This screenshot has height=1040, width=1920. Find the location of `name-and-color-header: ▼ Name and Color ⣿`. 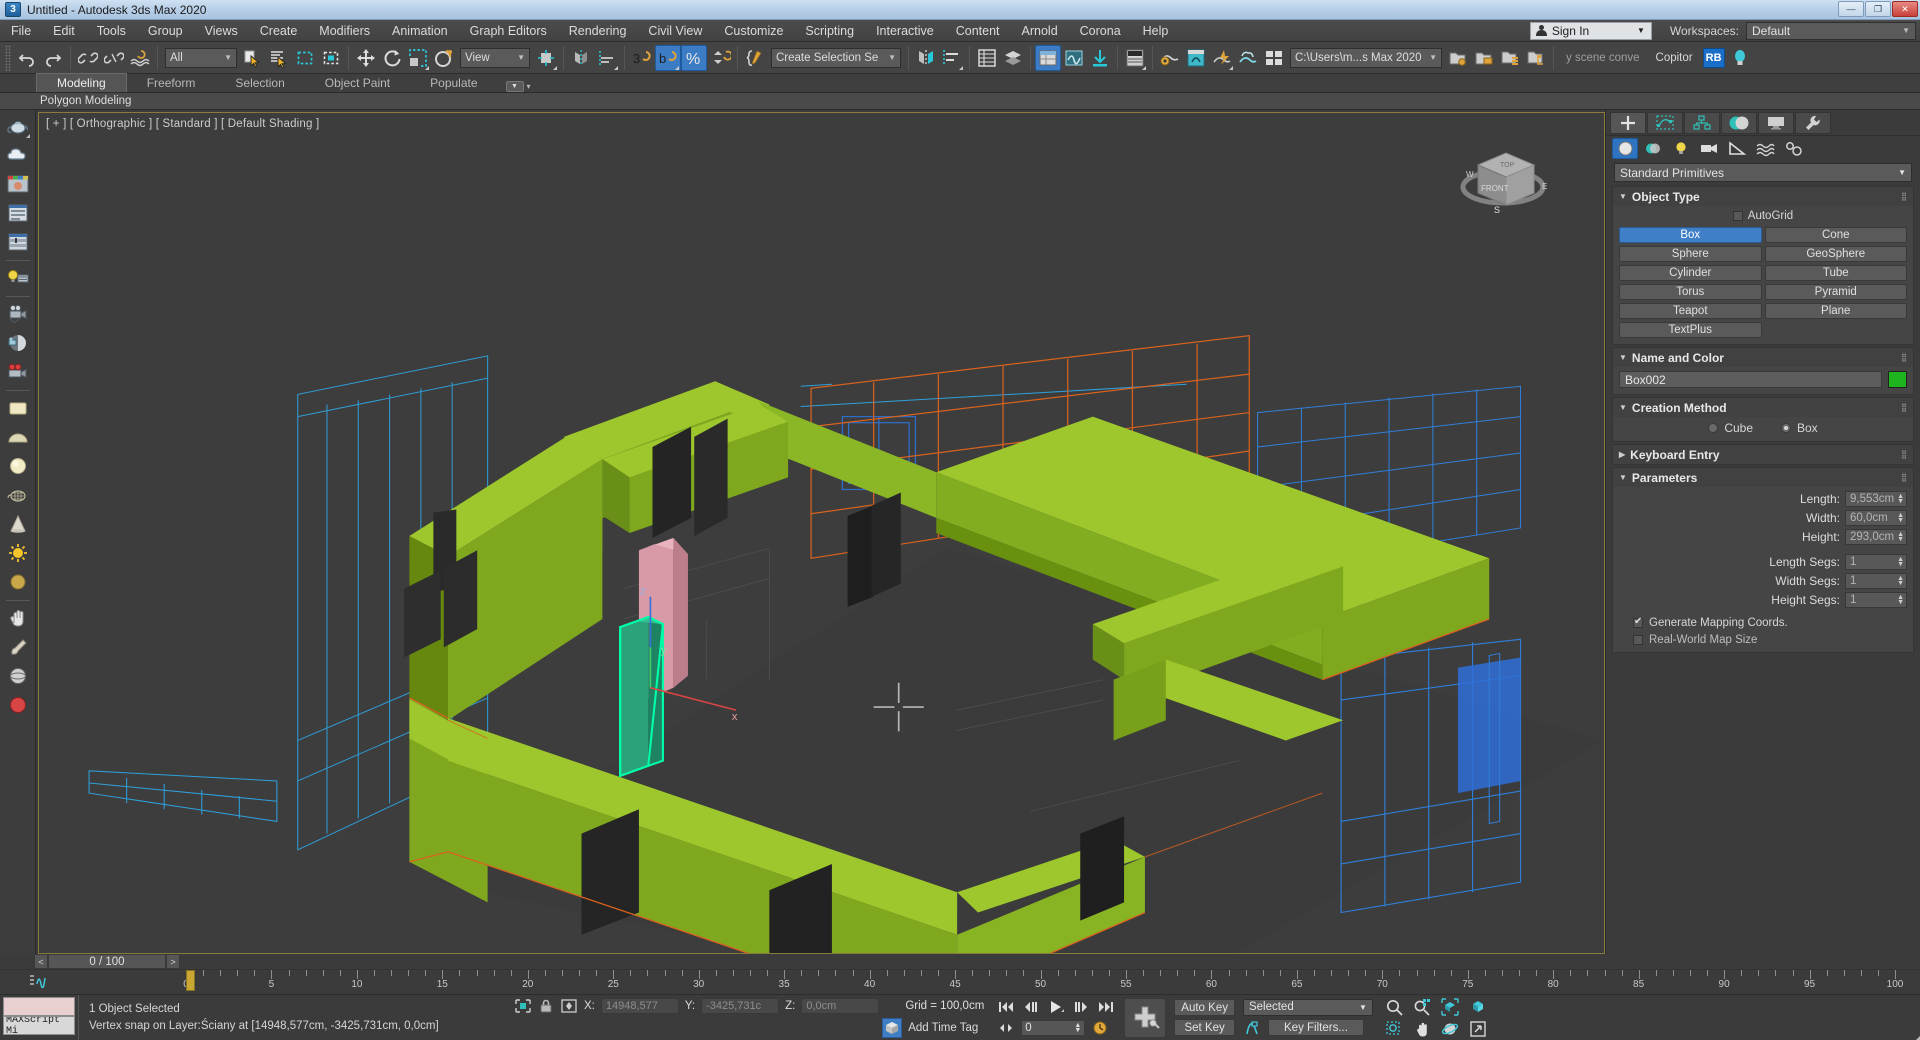

name-and-color-header: ▼ Name and Color ⣿ is located at coordinates (1763, 357).